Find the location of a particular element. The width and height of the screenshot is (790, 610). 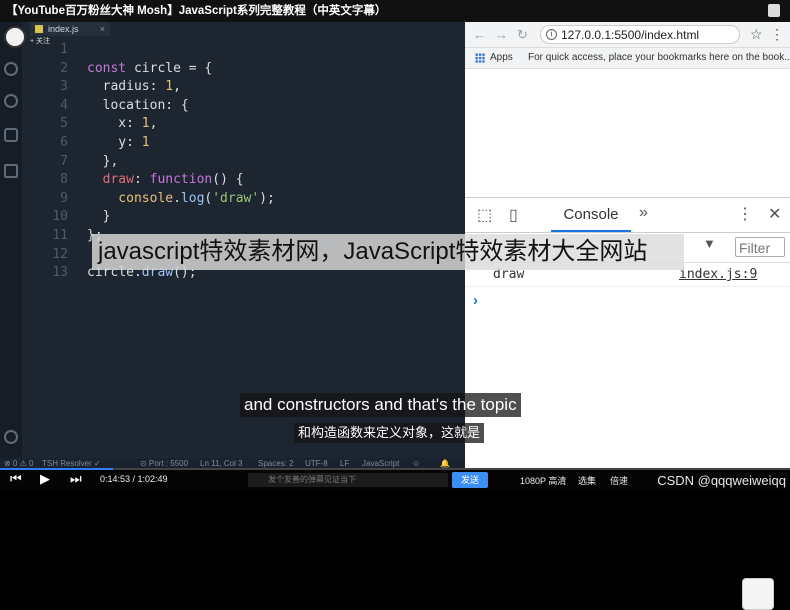

dropdown-icon: ▼ is located at coordinates (709, 243).